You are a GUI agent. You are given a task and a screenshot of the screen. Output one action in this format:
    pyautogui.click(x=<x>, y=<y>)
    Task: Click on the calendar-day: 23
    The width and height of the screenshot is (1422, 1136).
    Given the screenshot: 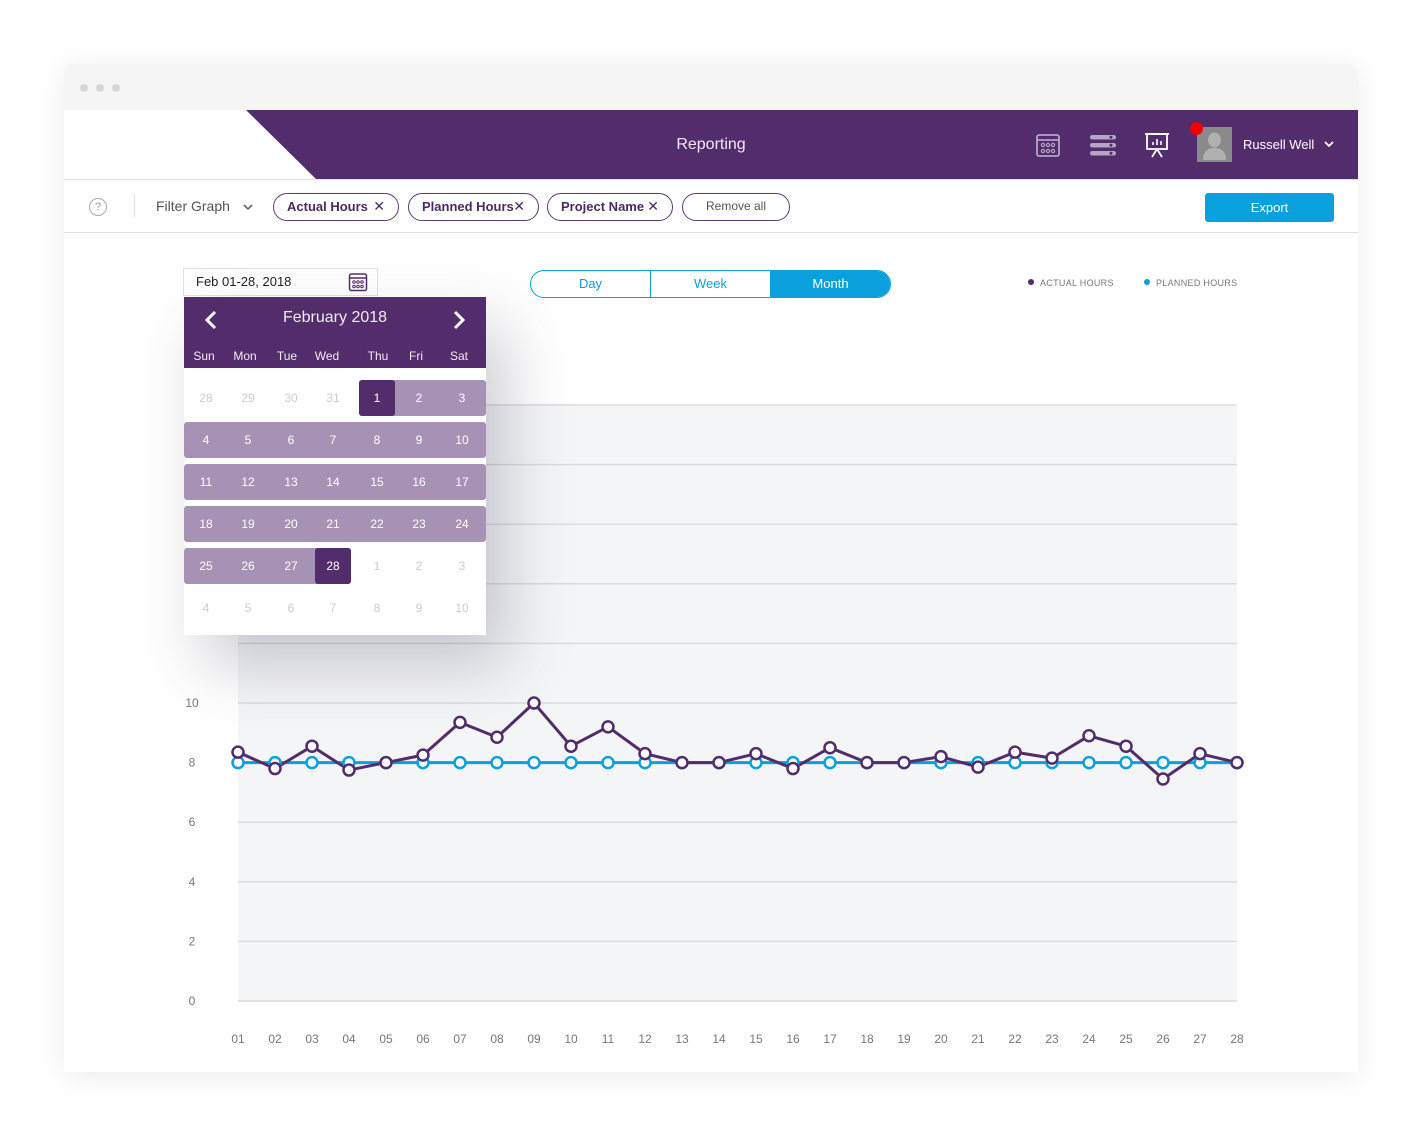 What is the action you would take?
    pyautogui.click(x=419, y=524)
    